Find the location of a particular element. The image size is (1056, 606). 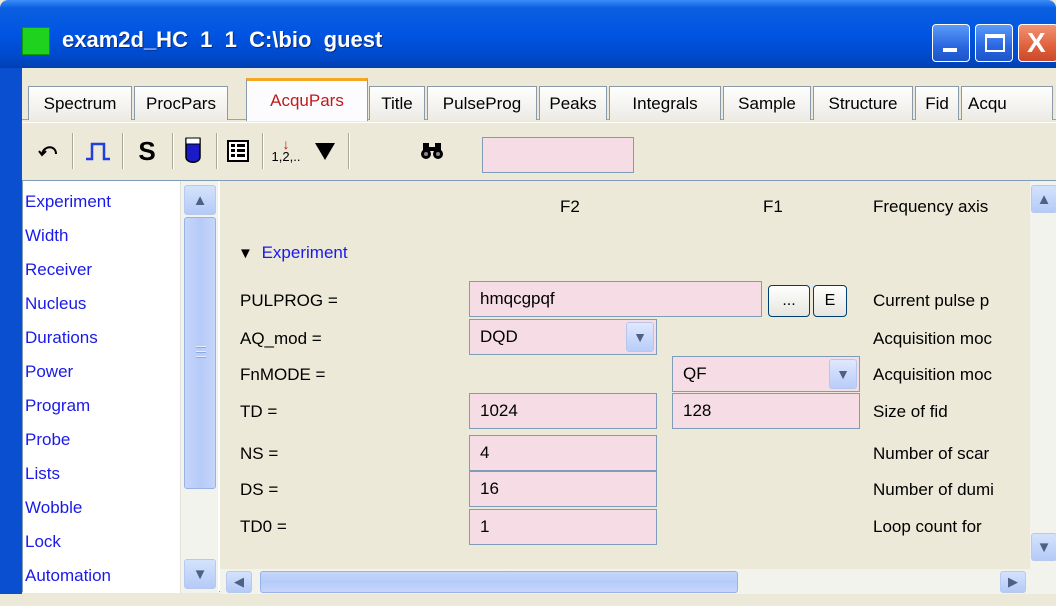

table-icon is located at coordinates (238, 151).